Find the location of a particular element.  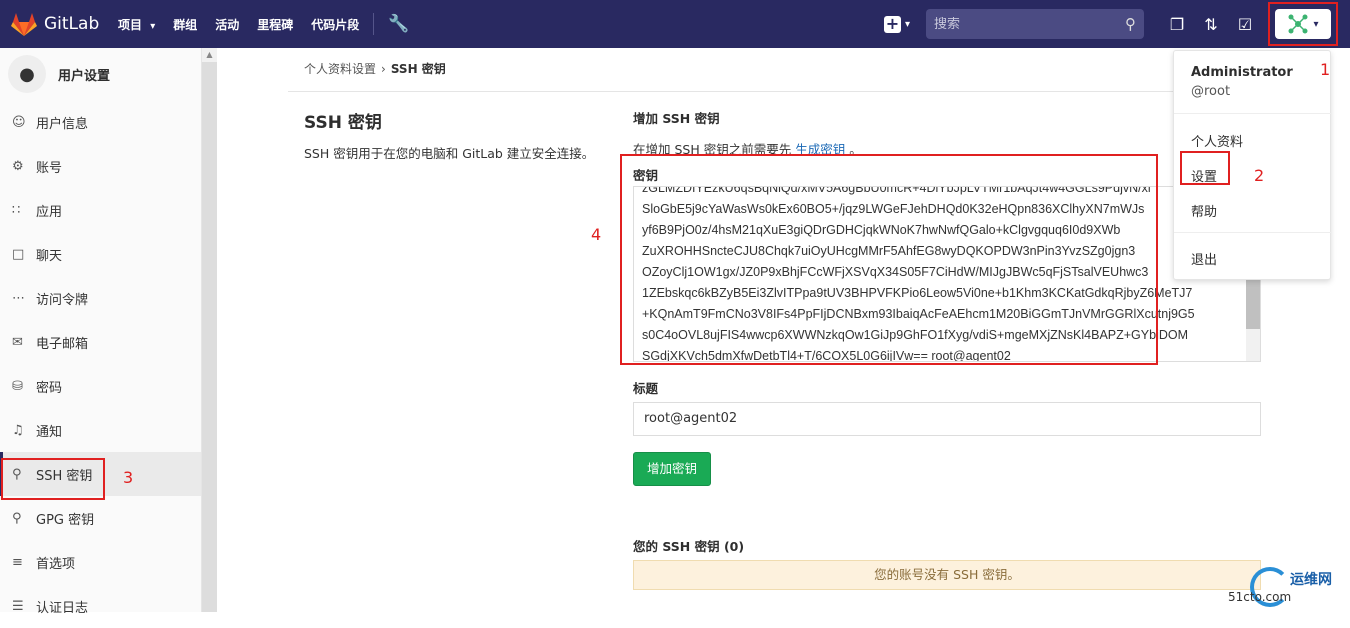

sidebar-item-label: 聊天 is located at coordinates (49, 256).